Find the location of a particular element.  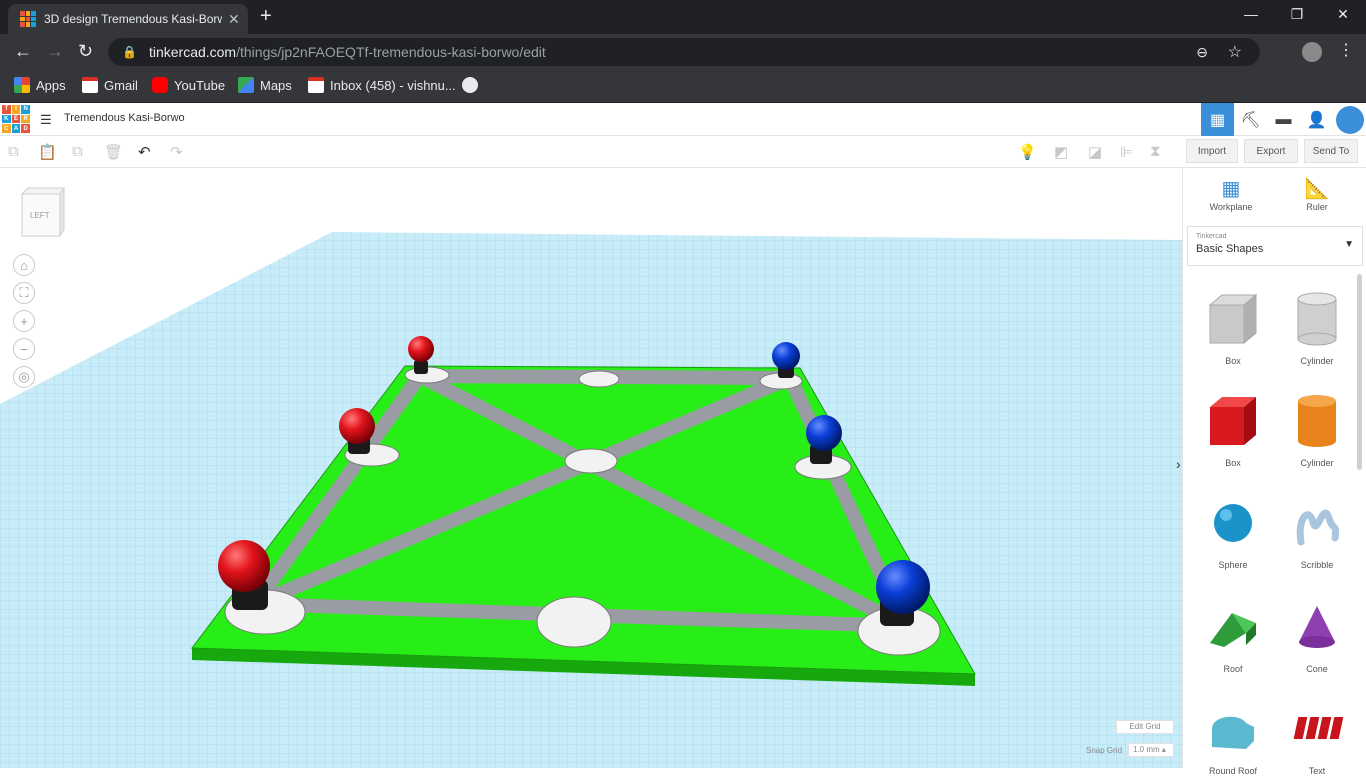

shape-label: Roof is located at coordinates (1233, 669).